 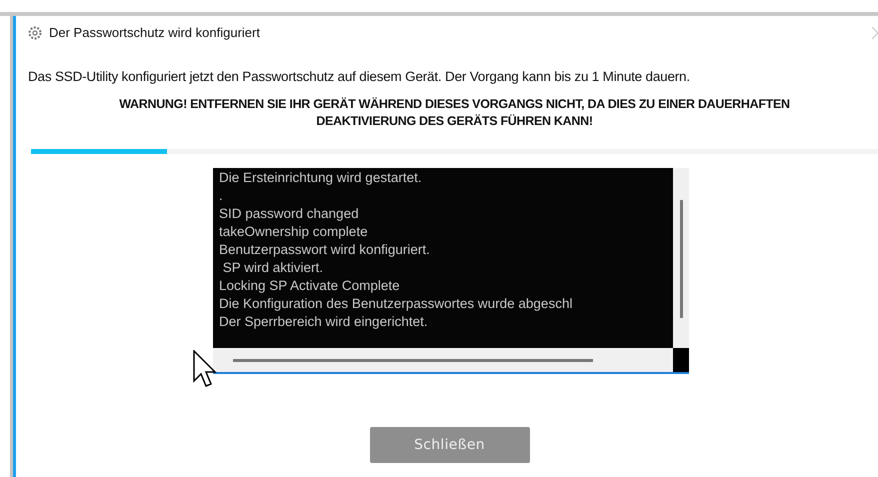 What do you see at coordinates (155, 32) in the screenshot?
I see `window-title: Der Passwortschutz wird konfiguriert` at bounding box center [155, 32].